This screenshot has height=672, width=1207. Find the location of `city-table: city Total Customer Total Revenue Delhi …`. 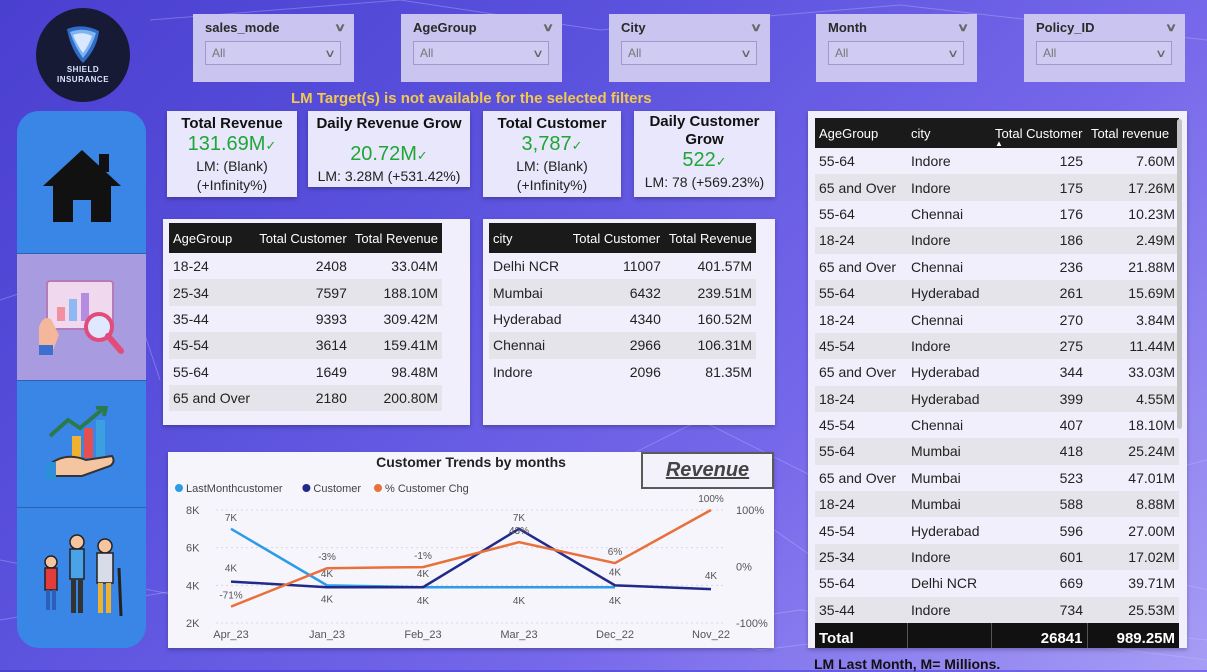

city-table: city Total Customer Total Revenue Delhi … is located at coordinates (622, 304).